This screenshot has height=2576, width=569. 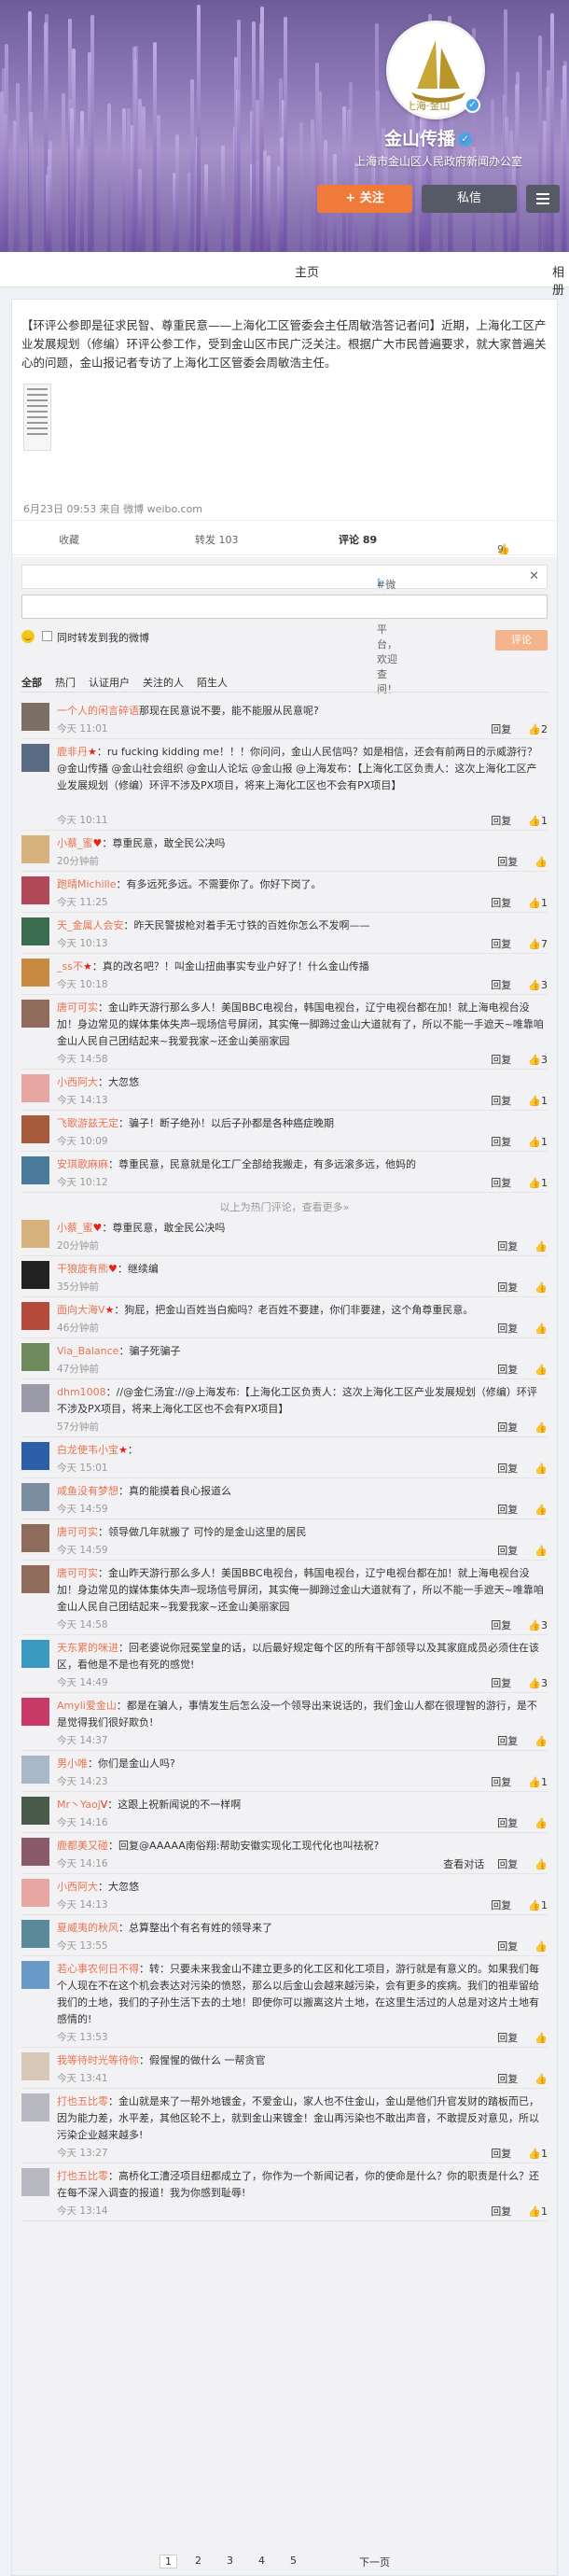 What do you see at coordinates (534, 576) in the screenshot?
I see `close-icon: ✕` at bounding box center [534, 576].